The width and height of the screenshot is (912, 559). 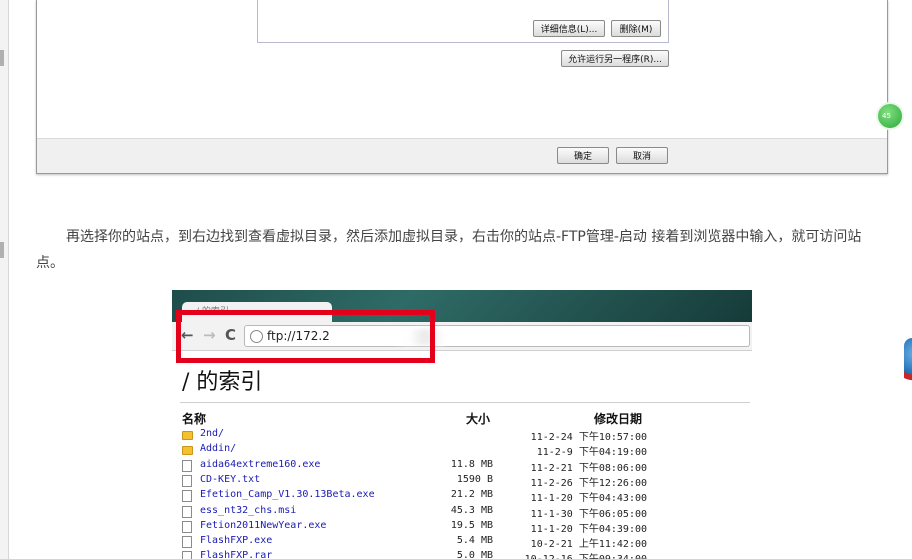 I want to click on file-date: 11-1-30 下午06:05:00, so click(x=588, y=514).